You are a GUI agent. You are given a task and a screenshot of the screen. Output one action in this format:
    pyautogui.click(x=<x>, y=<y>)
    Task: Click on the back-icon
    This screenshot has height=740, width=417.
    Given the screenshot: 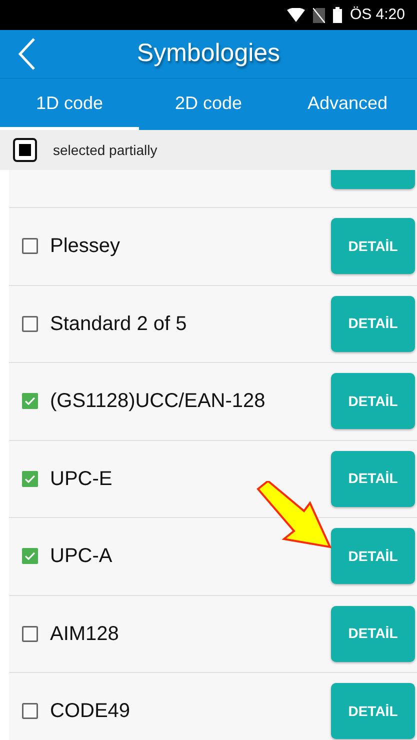 What is the action you would take?
    pyautogui.click(x=27, y=54)
    